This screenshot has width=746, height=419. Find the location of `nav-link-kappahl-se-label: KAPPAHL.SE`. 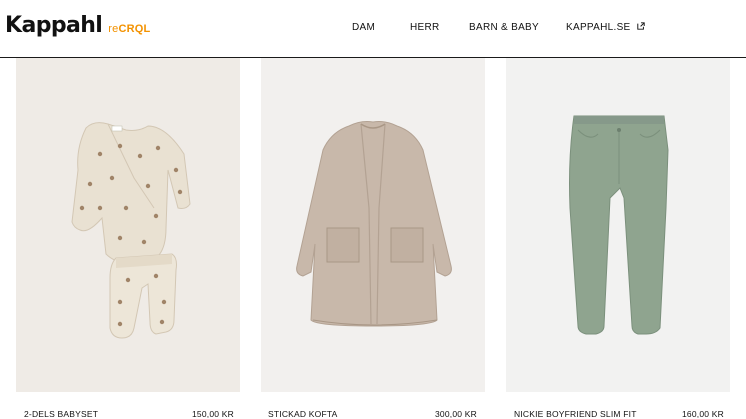

nav-link-kappahl-se-label: KAPPAHL.SE is located at coordinates (598, 27).